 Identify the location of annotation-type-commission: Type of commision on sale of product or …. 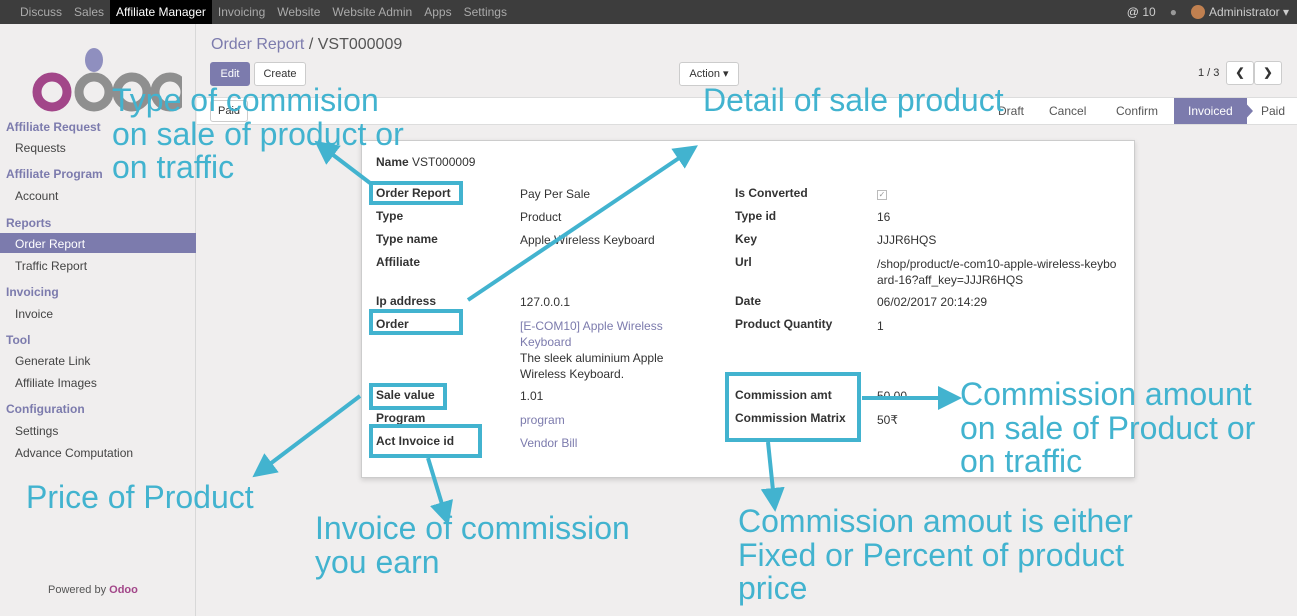
(258, 134).